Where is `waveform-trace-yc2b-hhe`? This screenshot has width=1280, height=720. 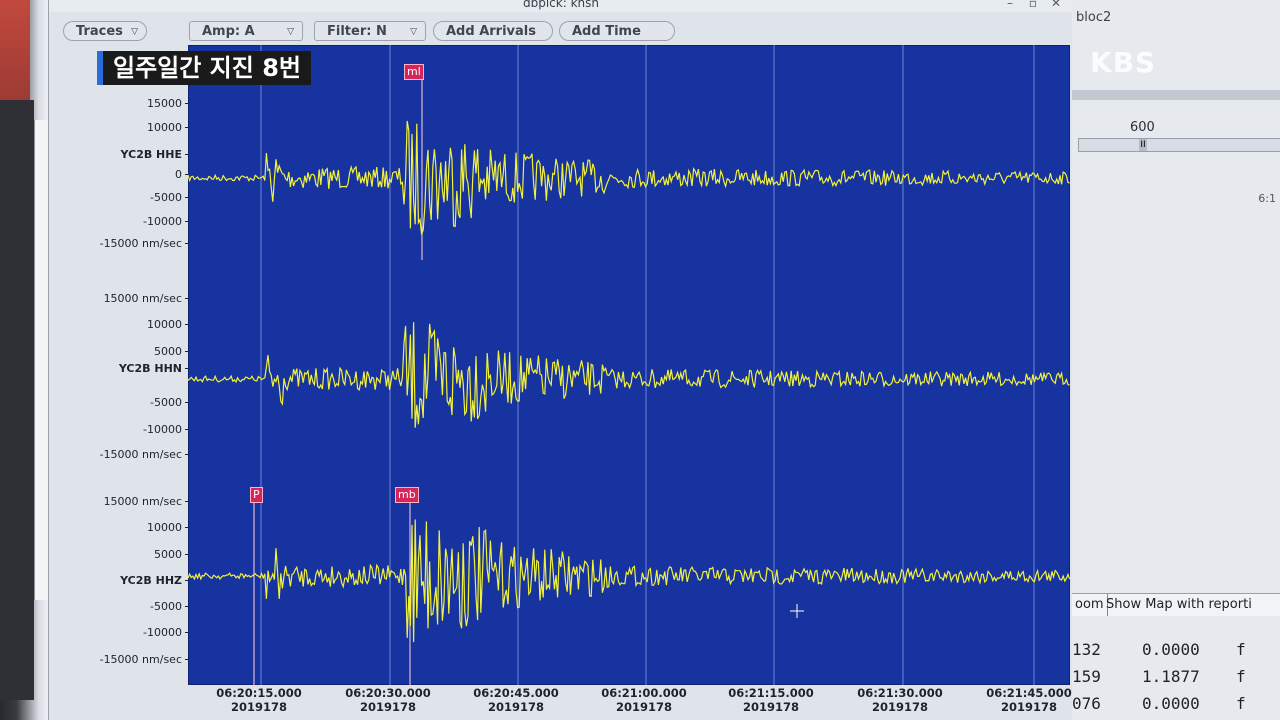 waveform-trace-yc2b-hhe is located at coordinates (629, 177).